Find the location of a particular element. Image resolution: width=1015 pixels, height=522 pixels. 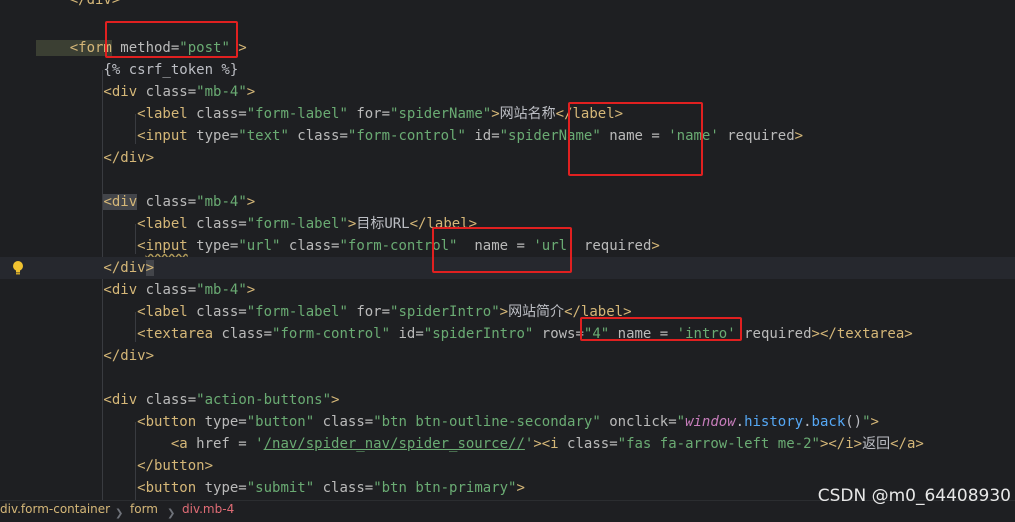

annotation-box-intro-attr is located at coordinates (661, 329).